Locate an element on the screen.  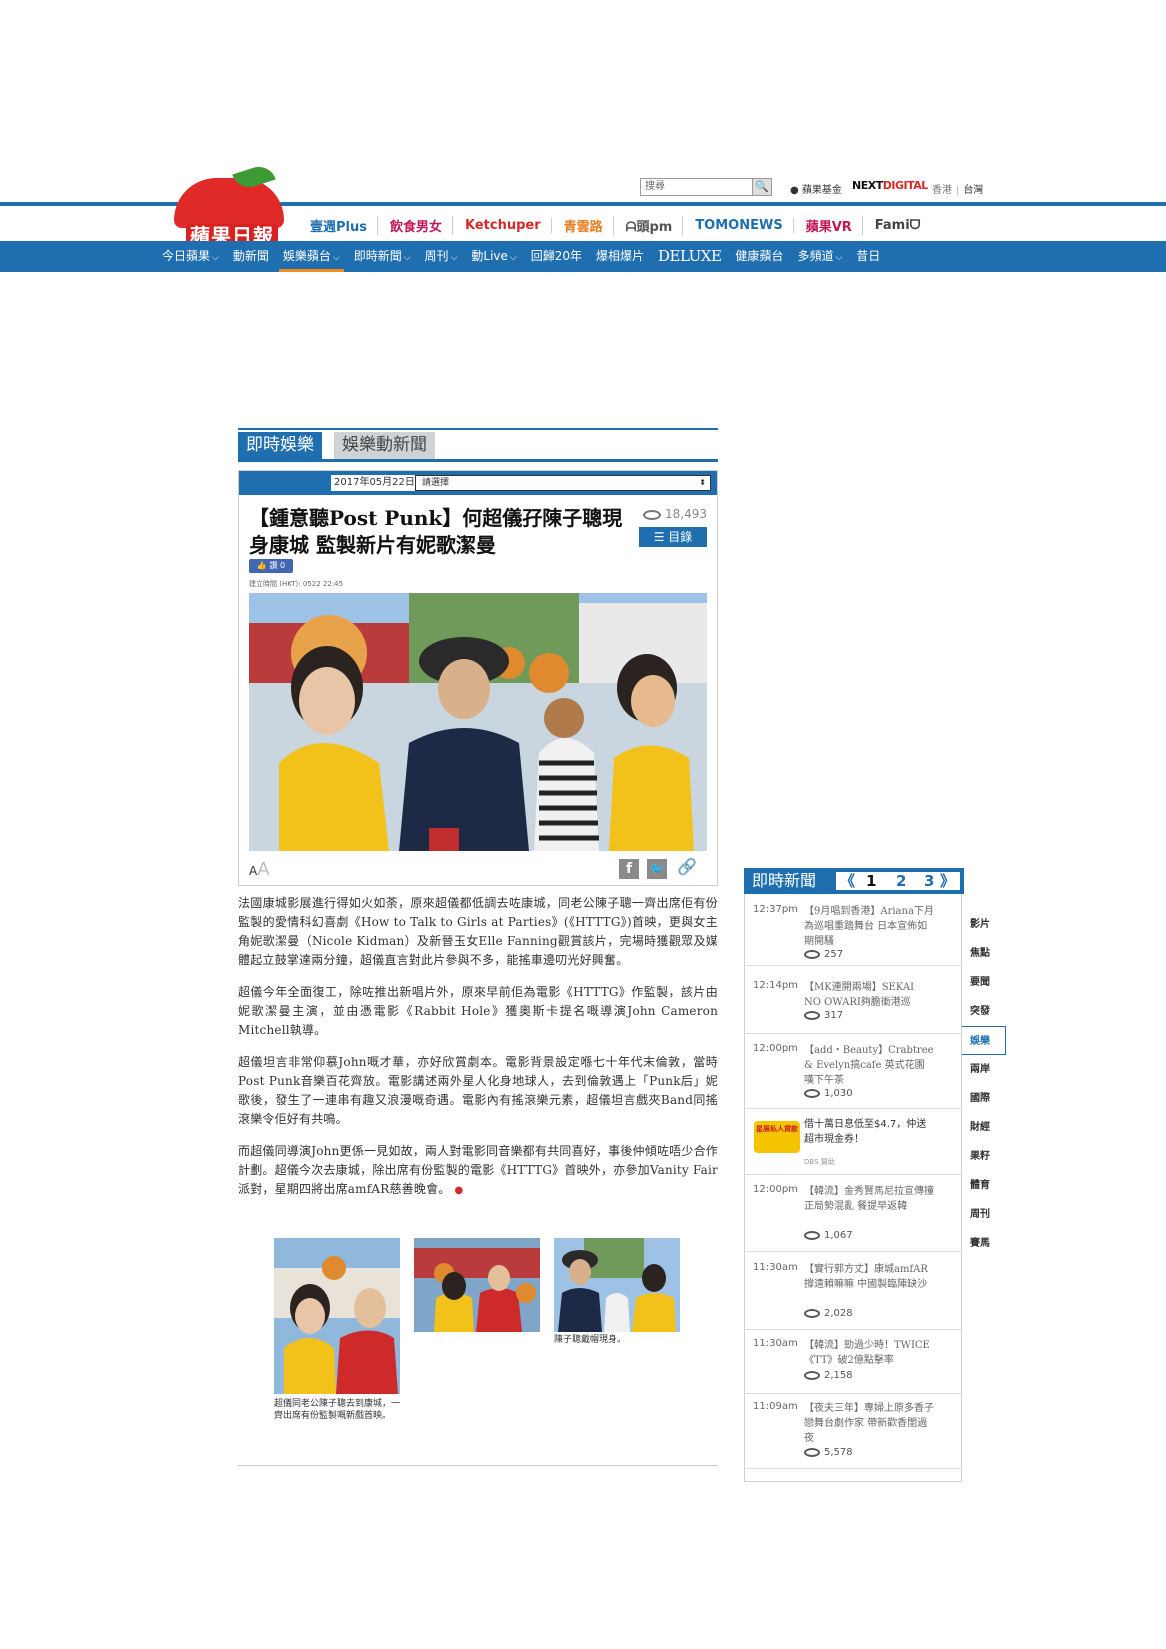
toc-button: ☰ 目錄 is located at coordinates (673, 537).